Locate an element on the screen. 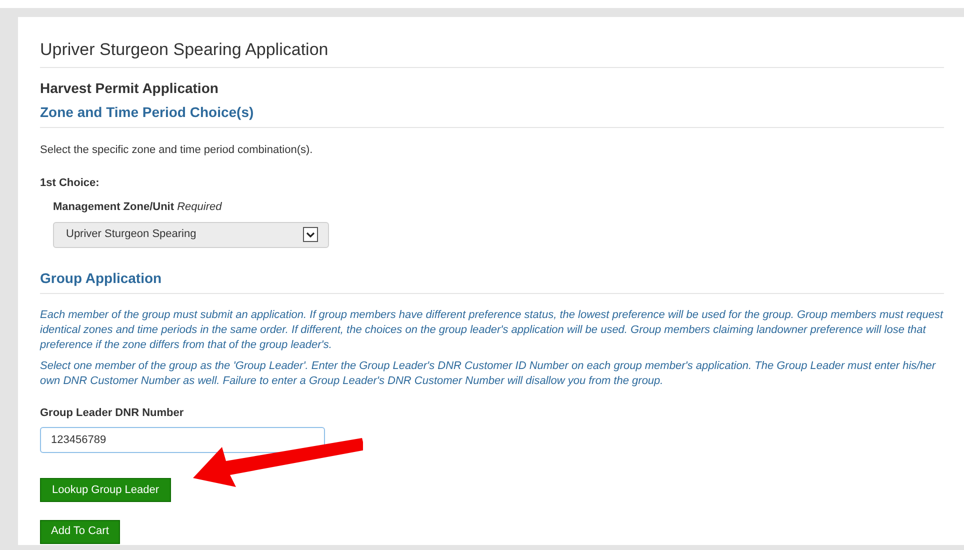 Image resolution: width=964 pixels, height=550 pixels. chevron-down-icon is located at coordinates (310, 234).